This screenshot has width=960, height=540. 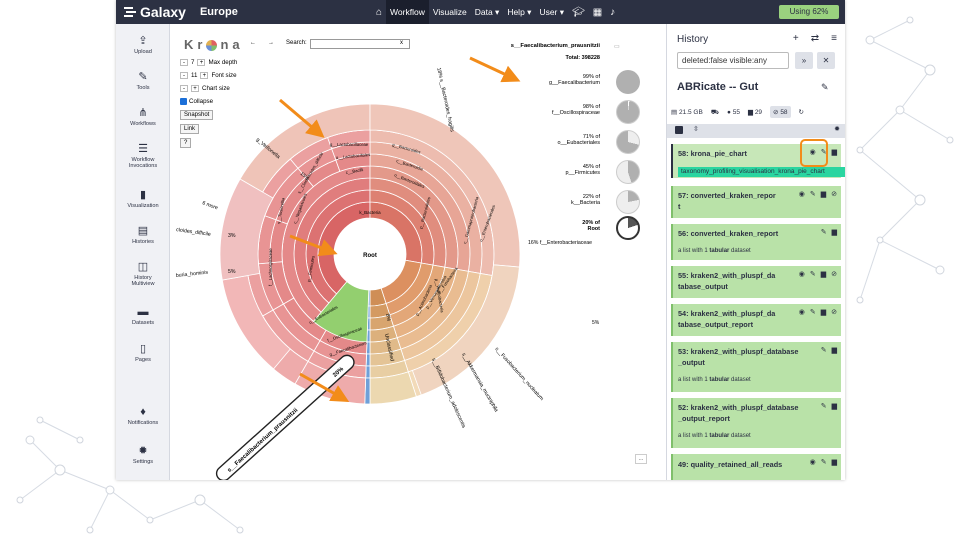 I want to click on apps-grid-icon: ▦, so click(x=597, y=12).